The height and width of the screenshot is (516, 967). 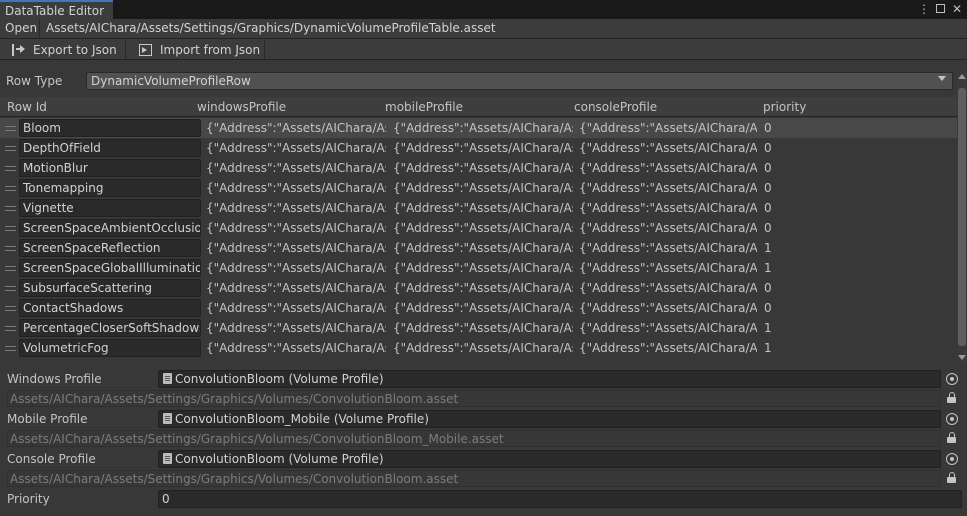 What do you see at coordinates (549, 459) in the screenshot?
I see `console-profile-field: ConvolutionBloom (Volume Profile)` at bounding box center [549, 459].